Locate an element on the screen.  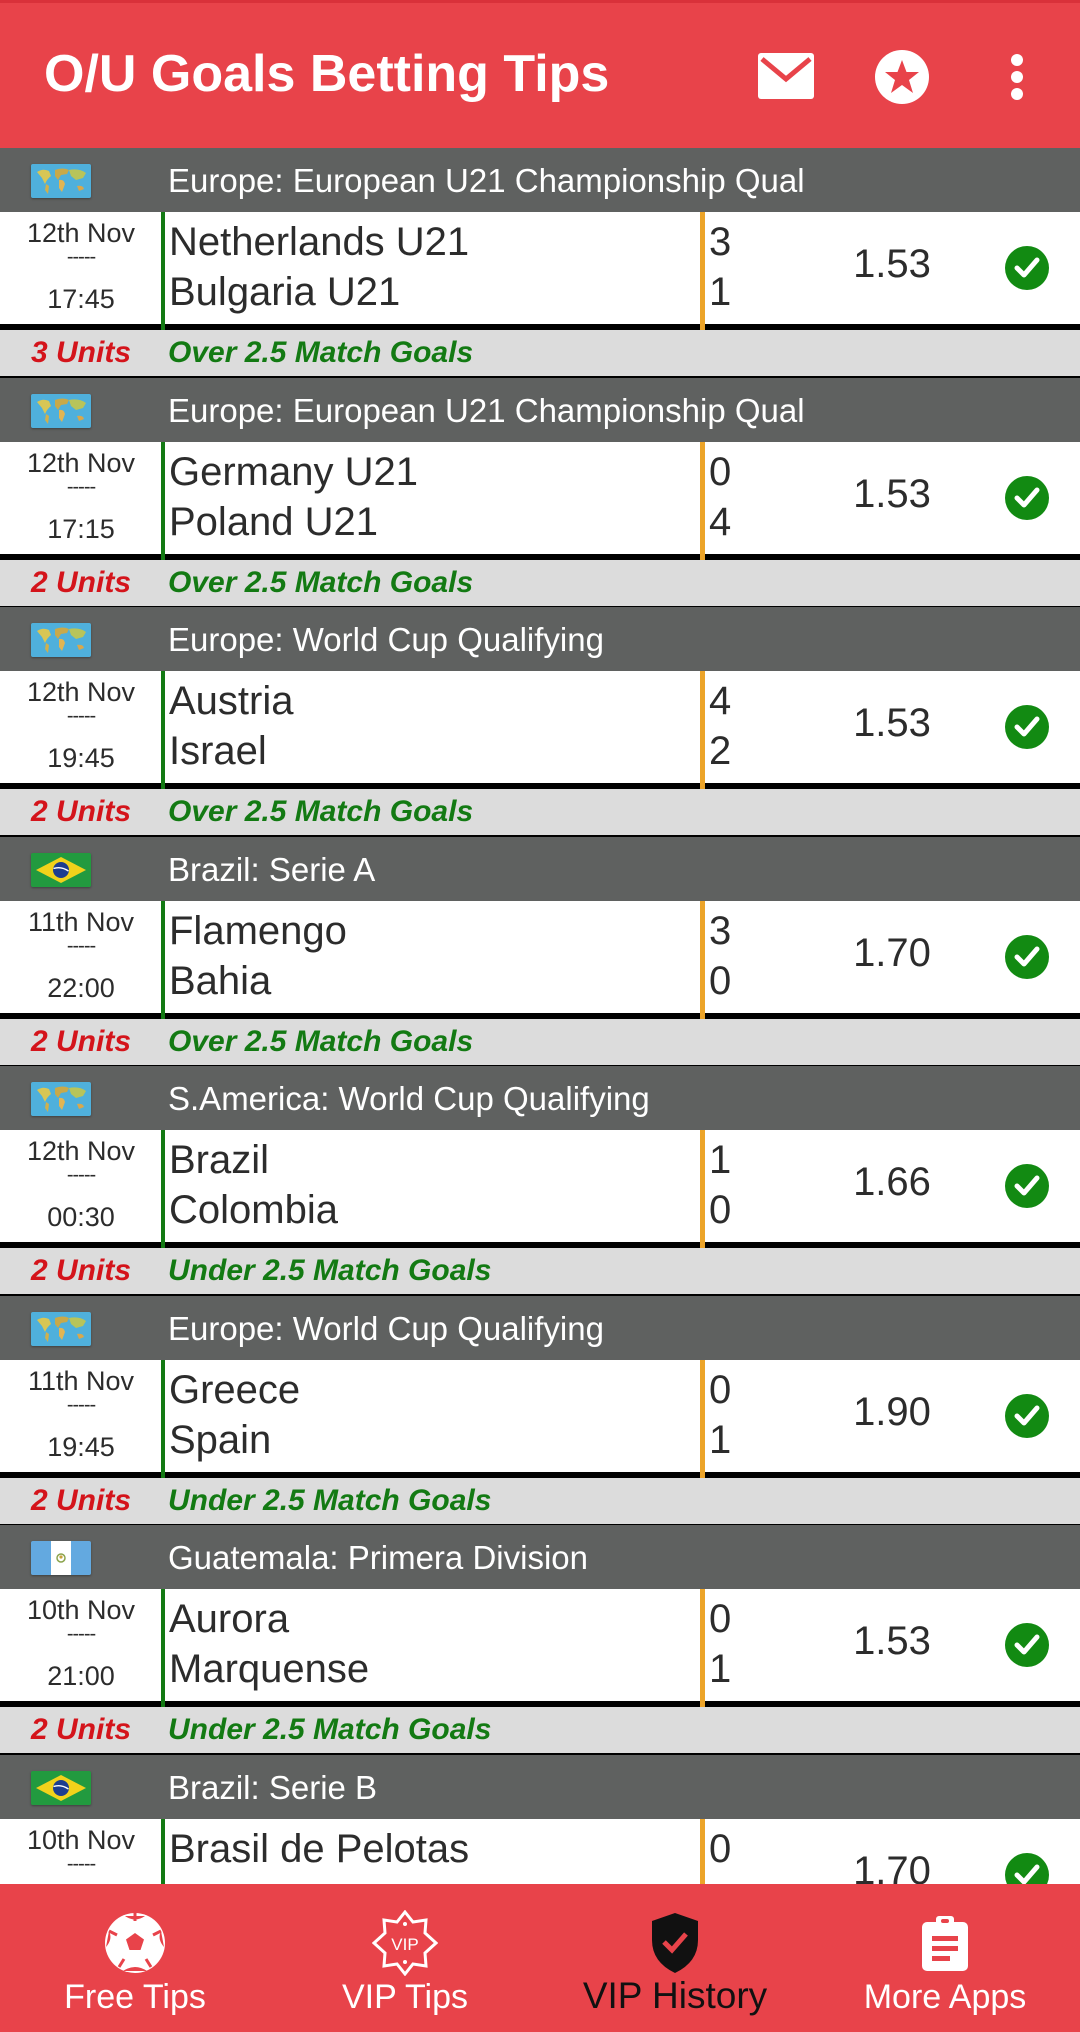
match-row: 10th Nov ----- Brasil de Pelotas 0 1.70 is located at coordinates (540, 1851).